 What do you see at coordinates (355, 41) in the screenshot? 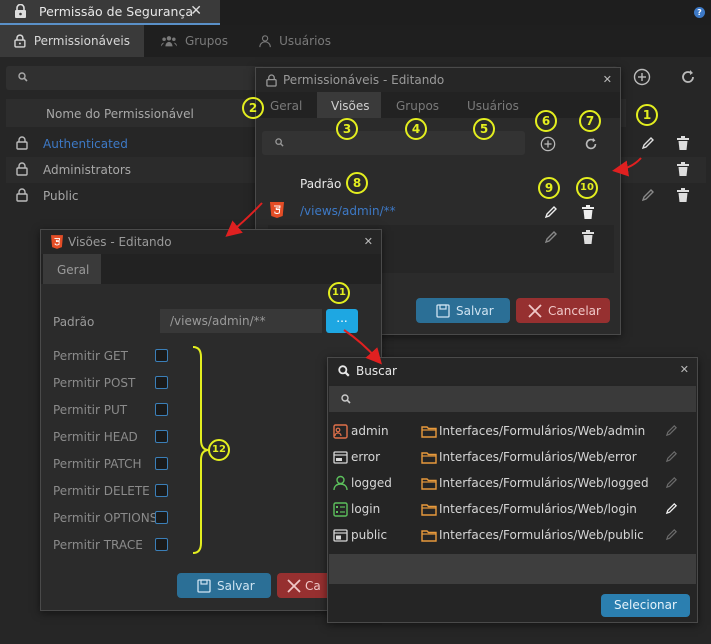
I see `main-tab-bar: Permissionáveis Grupos Usuários` at bounding box center [355, 41].